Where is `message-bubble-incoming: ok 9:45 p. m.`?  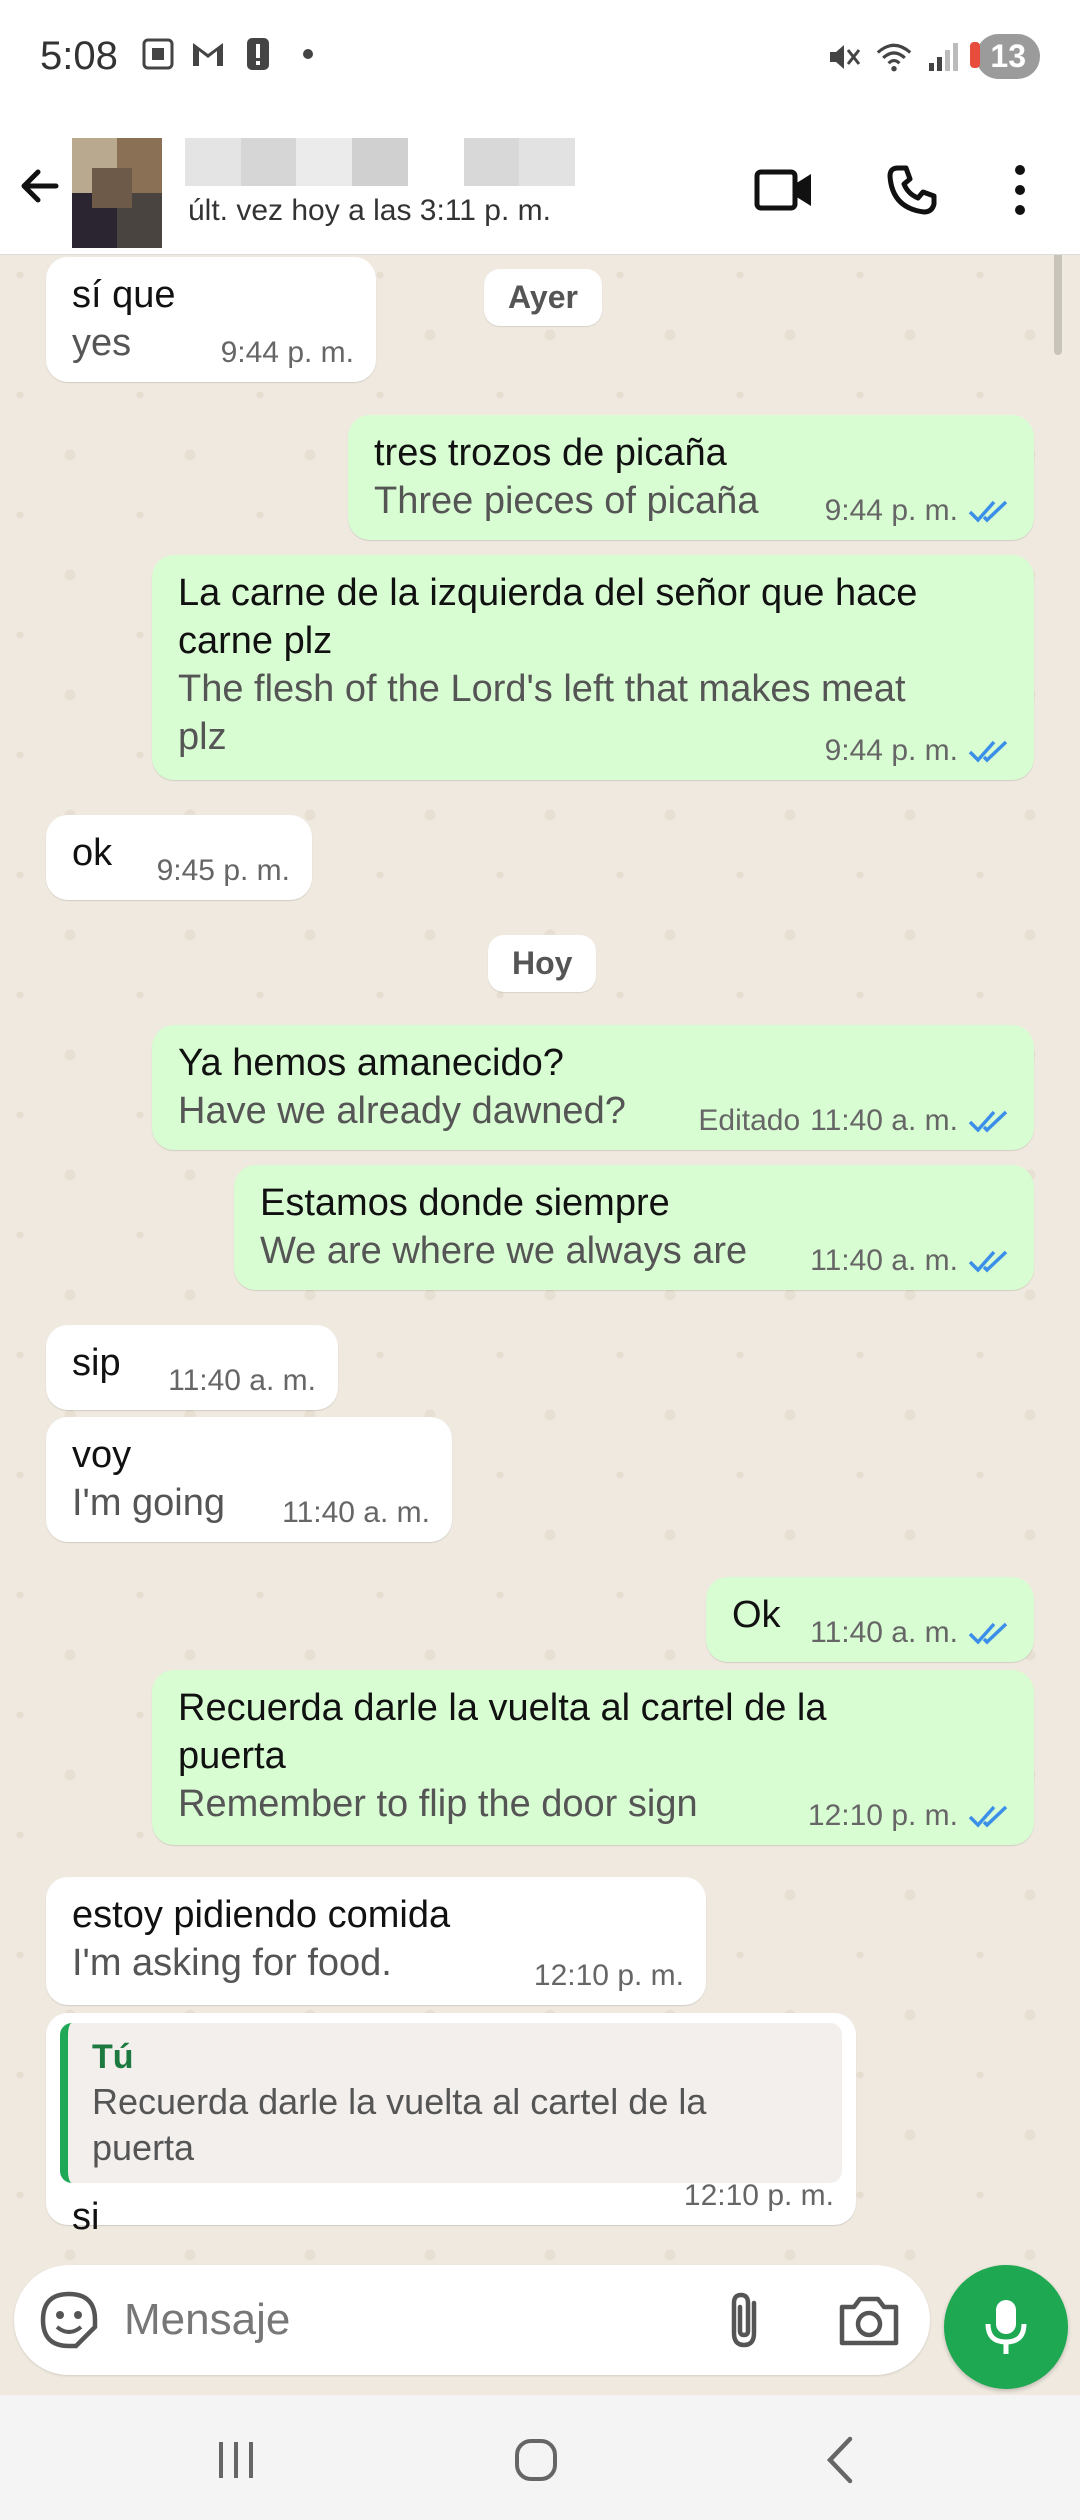
message-bubble-incoming: ok 9:45 p. m. is located at coordinates (179, 857).